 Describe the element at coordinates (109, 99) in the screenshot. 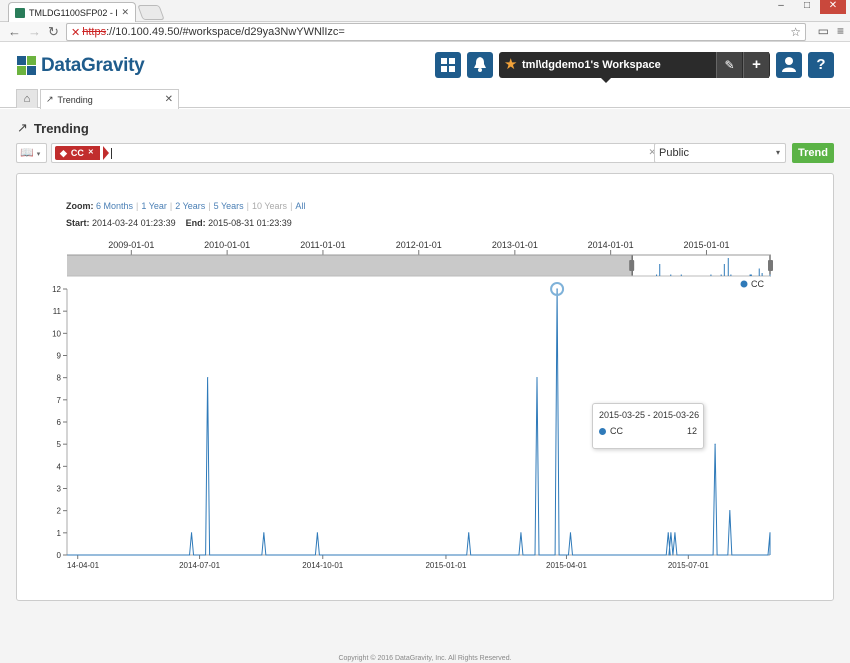

I see `tab-trending: ↗ Trending ✕` at that location.